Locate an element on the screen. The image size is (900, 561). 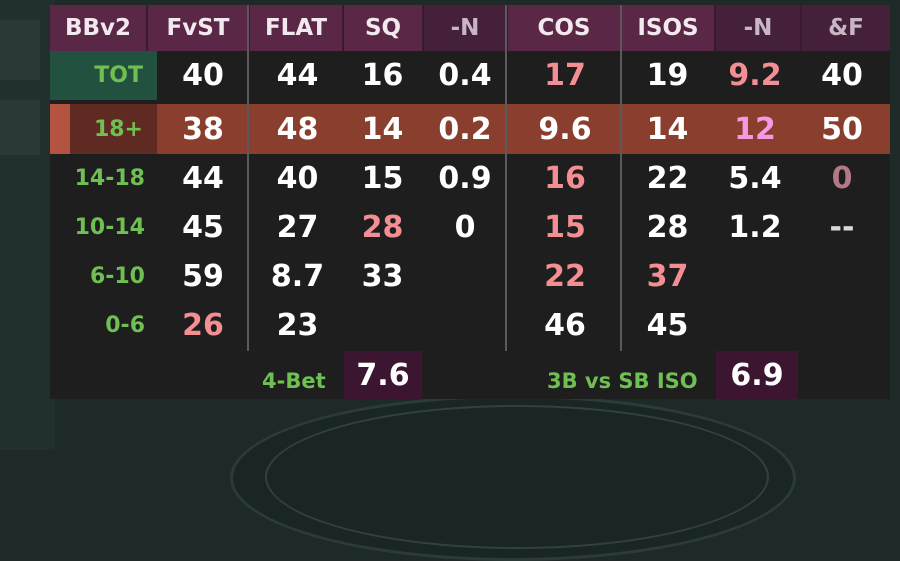
stat-cell: 50 is located at coordinates (842, 129).